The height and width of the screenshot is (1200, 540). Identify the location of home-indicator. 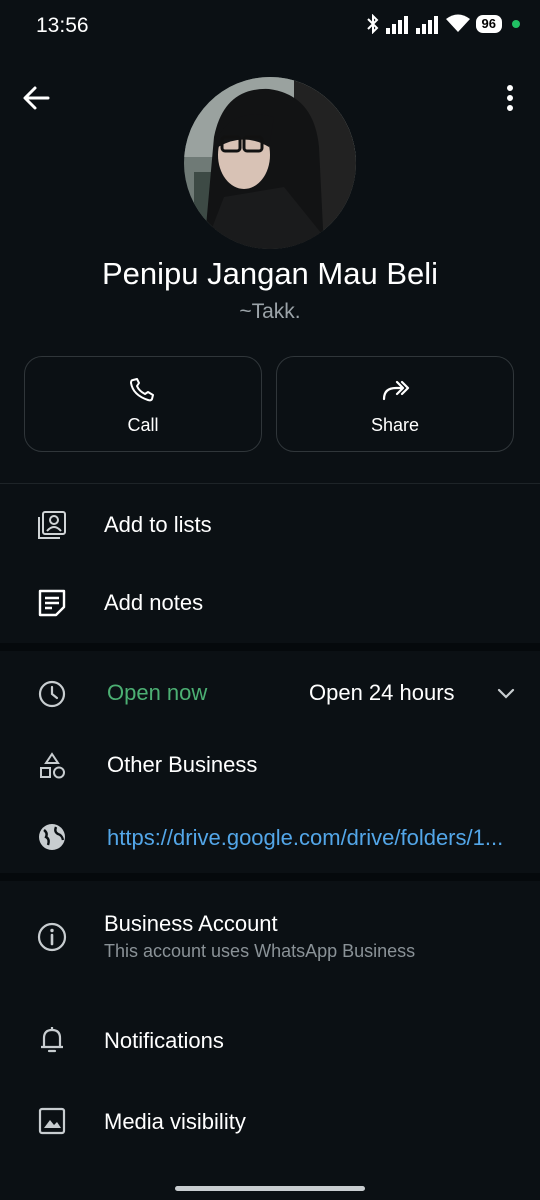
(270, 1188).